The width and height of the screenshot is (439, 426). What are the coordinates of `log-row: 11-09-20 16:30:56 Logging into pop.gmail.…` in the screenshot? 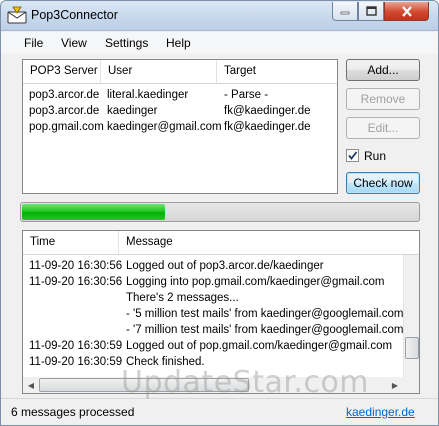 It's located at (213, 282).